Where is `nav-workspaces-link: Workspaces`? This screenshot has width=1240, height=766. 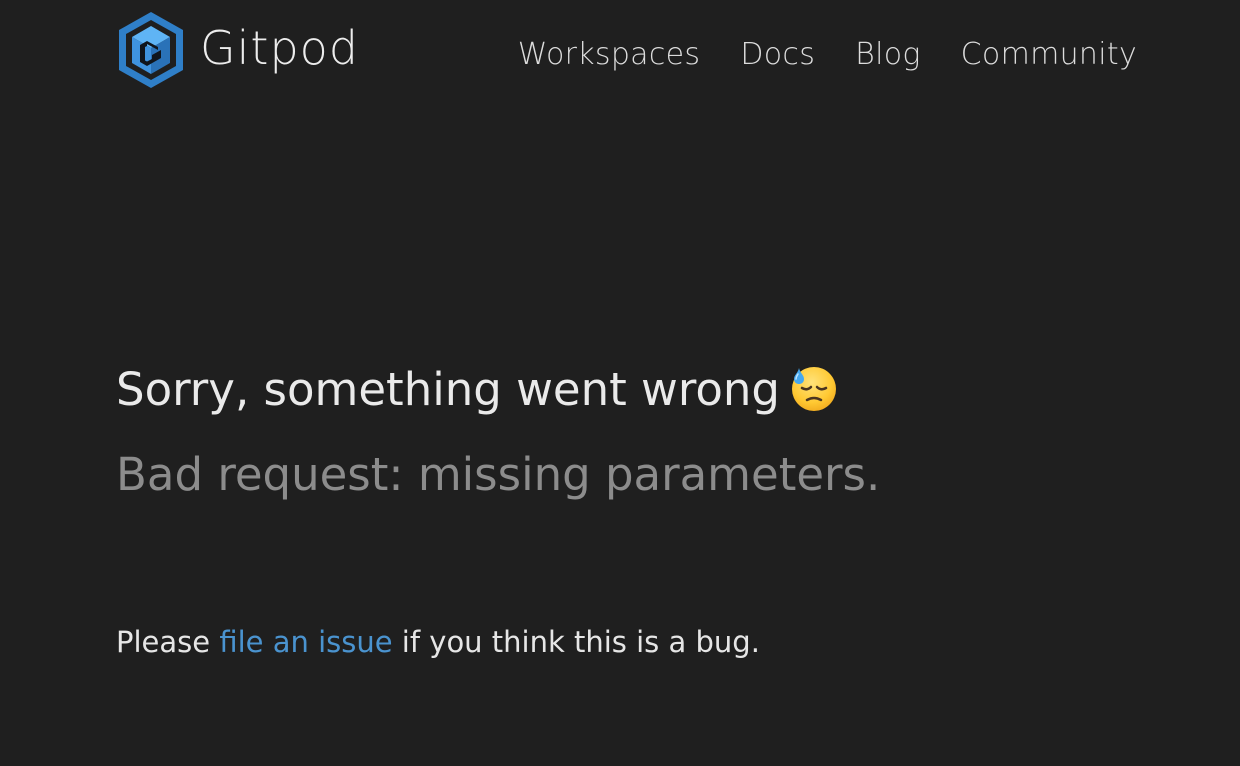 nav-workspaces-link: Workspaces is located at coordinates (609, 55).